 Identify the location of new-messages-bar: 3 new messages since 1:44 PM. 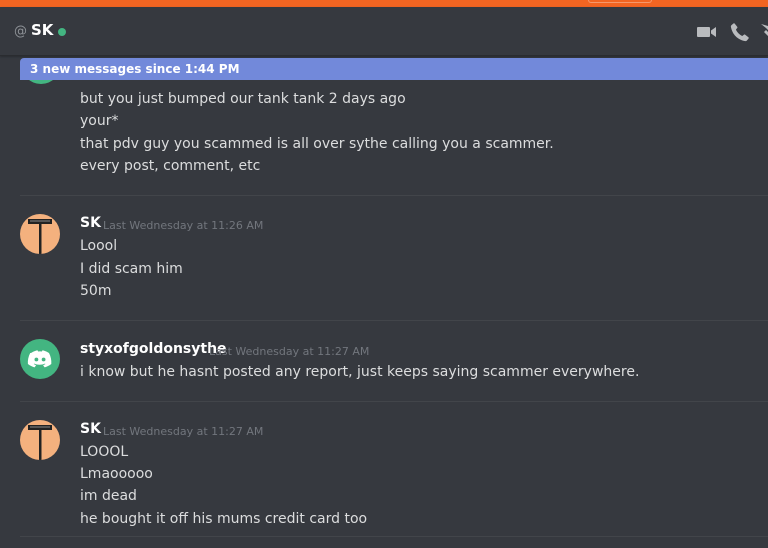
(394, 69).